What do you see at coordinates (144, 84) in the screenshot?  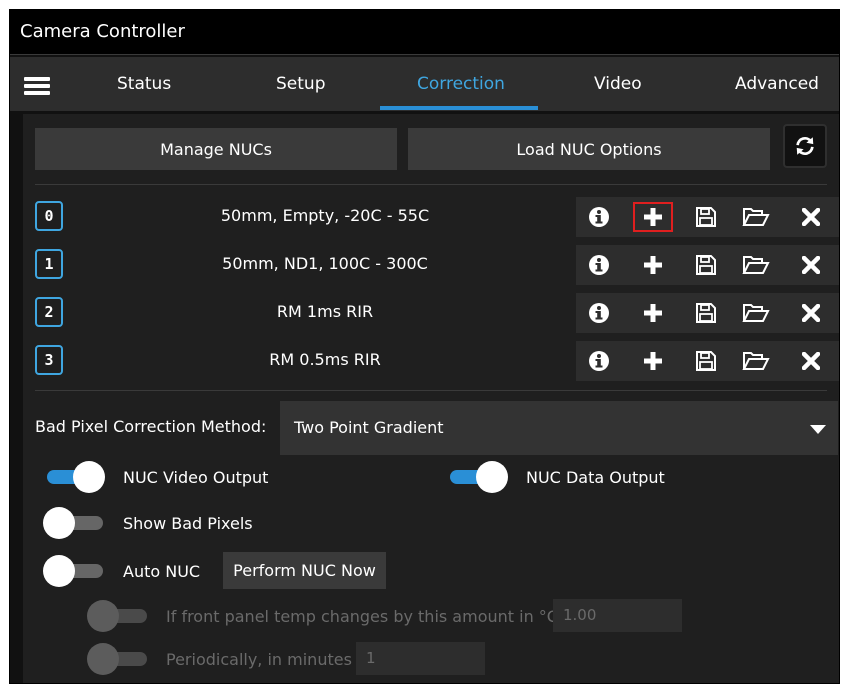 I see `tab-status: Status` at bounding box center [144, 84].